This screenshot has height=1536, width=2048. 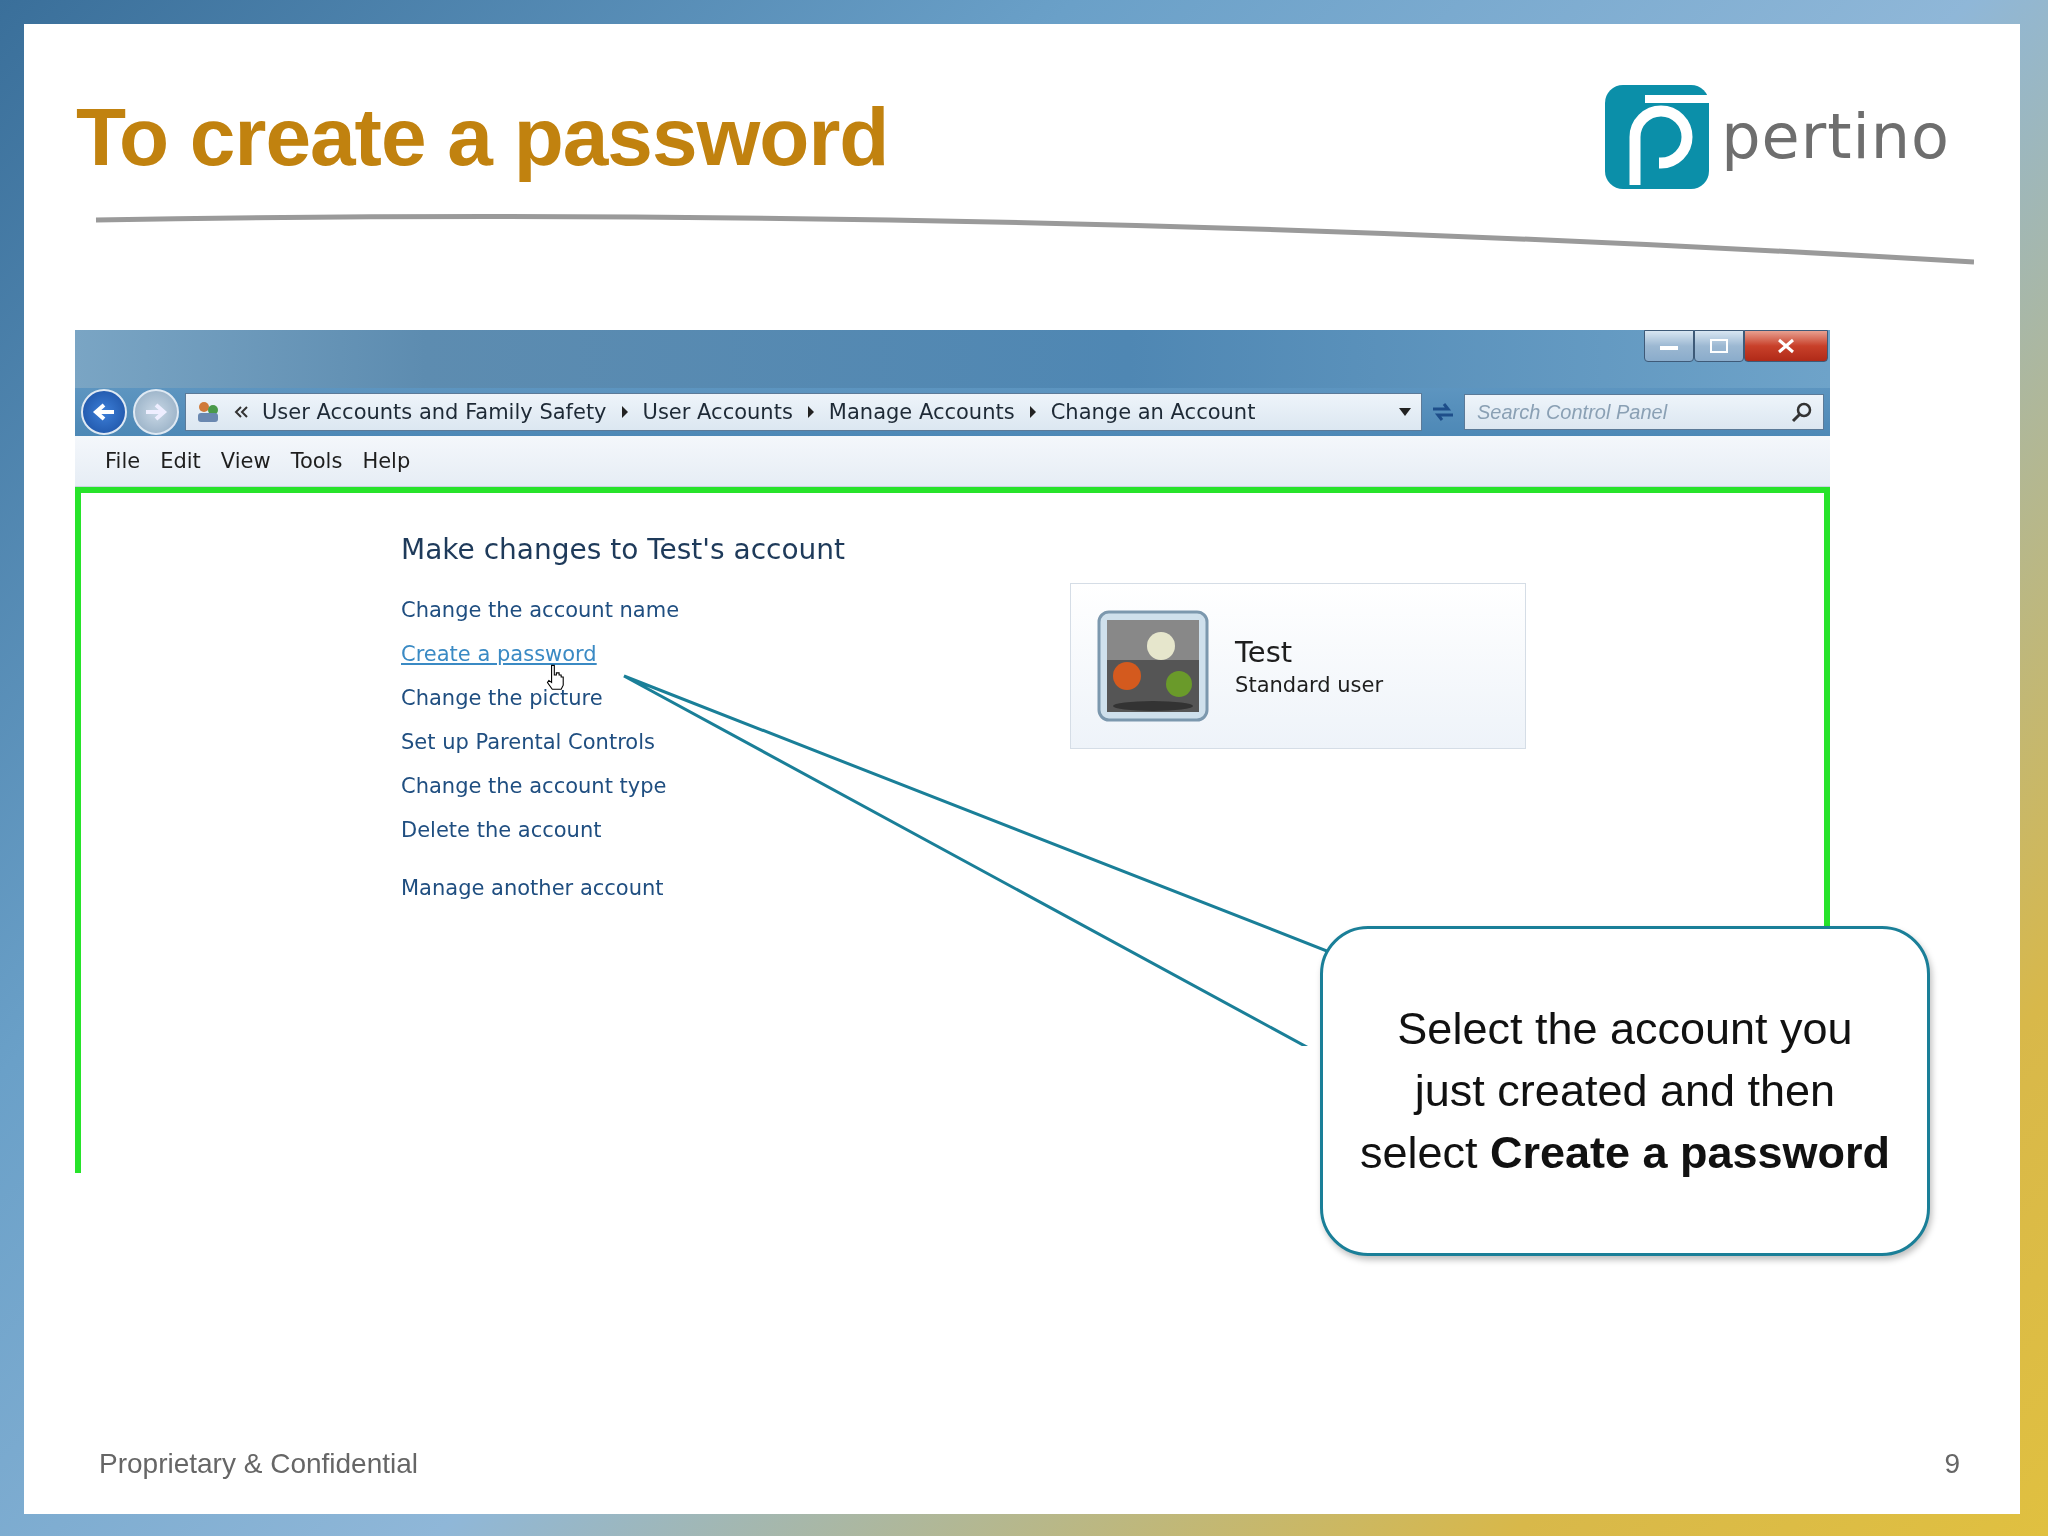 I want to click on task-link: Create a password, so click(x=623, y=654).